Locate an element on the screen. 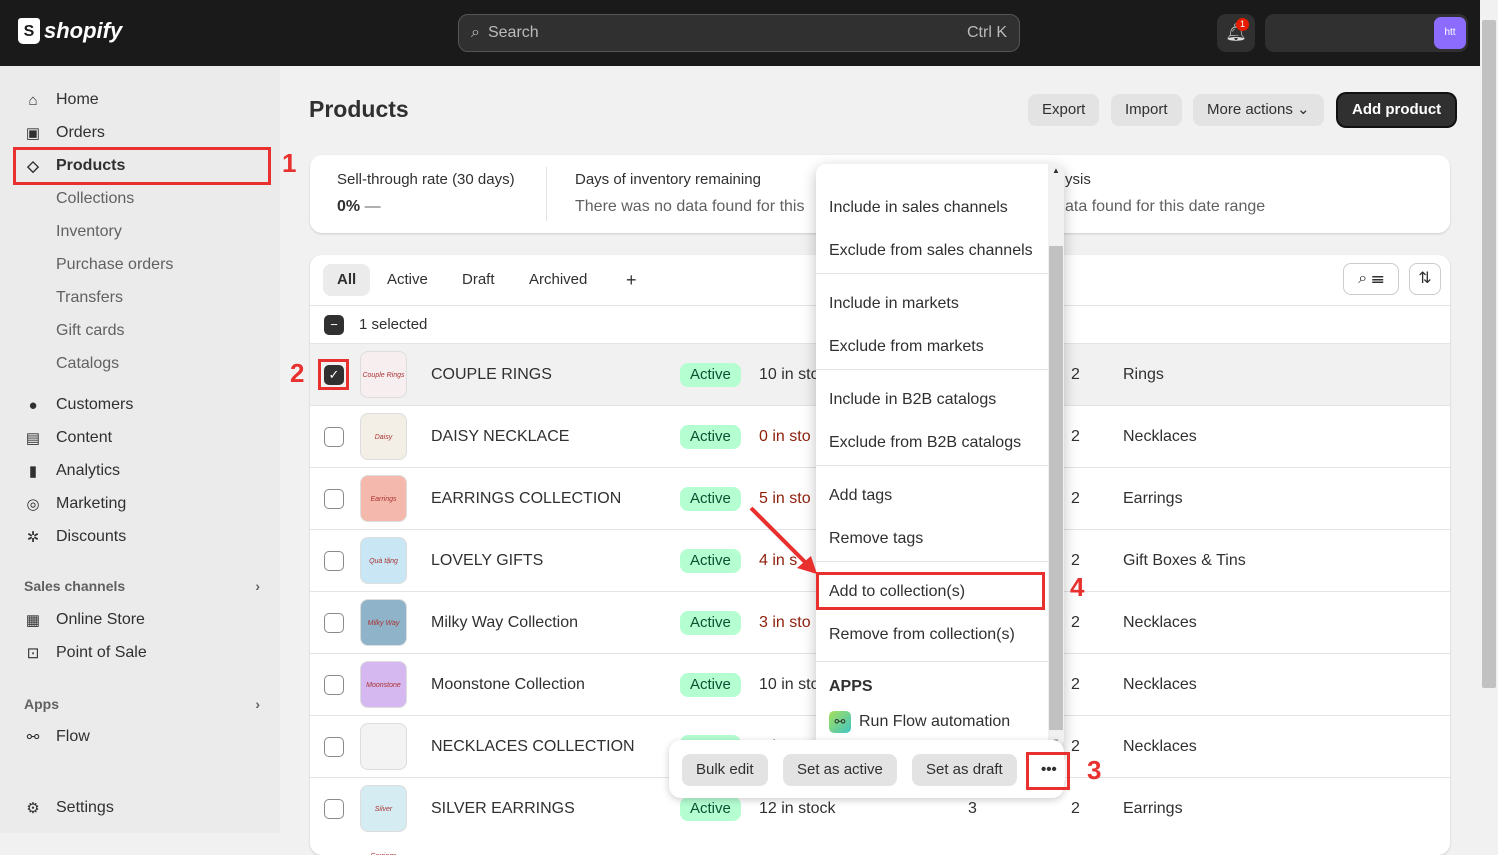 The image size is (1498, 855). sidebar-item-analytics: ▮ Analytics is located at coordinates (72, 471).